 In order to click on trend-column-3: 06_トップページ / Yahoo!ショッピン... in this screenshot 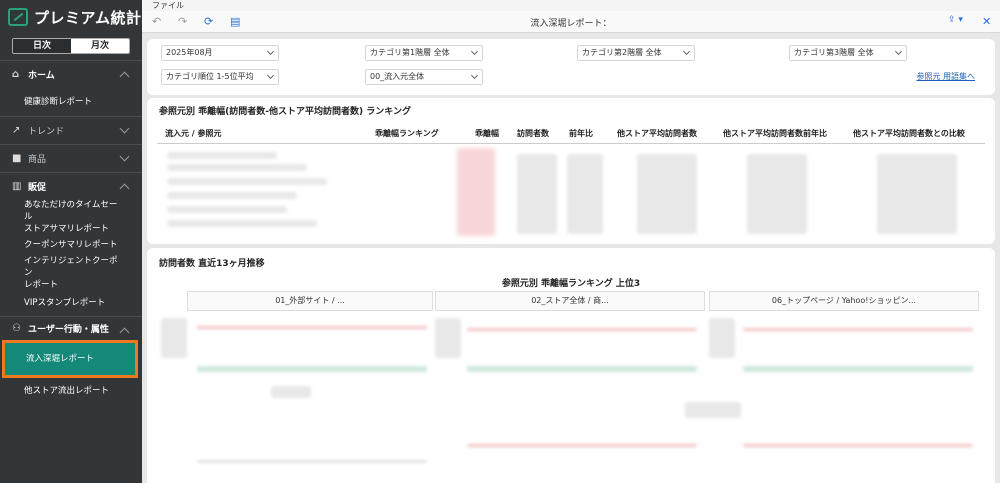, I will do `click(844, 301)`.